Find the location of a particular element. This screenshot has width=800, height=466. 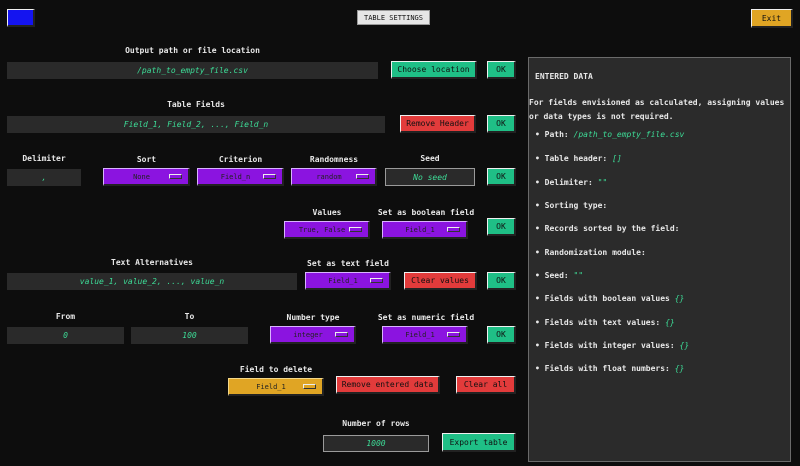

entered-data-item: • Fields with float numbers: {} is located at coordinates (609, 368).